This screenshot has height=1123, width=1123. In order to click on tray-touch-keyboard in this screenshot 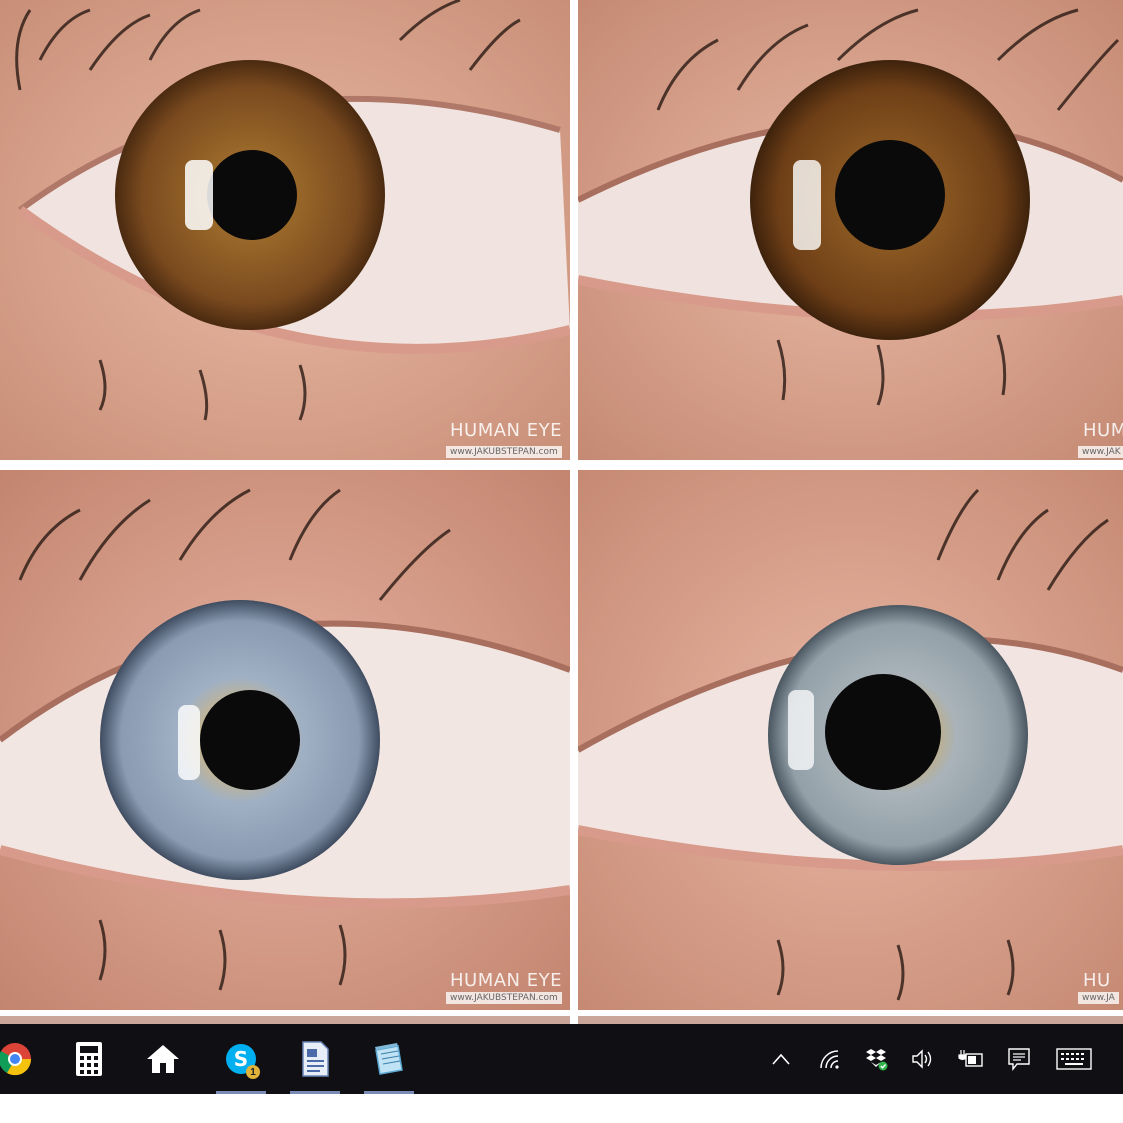, I will do `click(1074, 1059)`.